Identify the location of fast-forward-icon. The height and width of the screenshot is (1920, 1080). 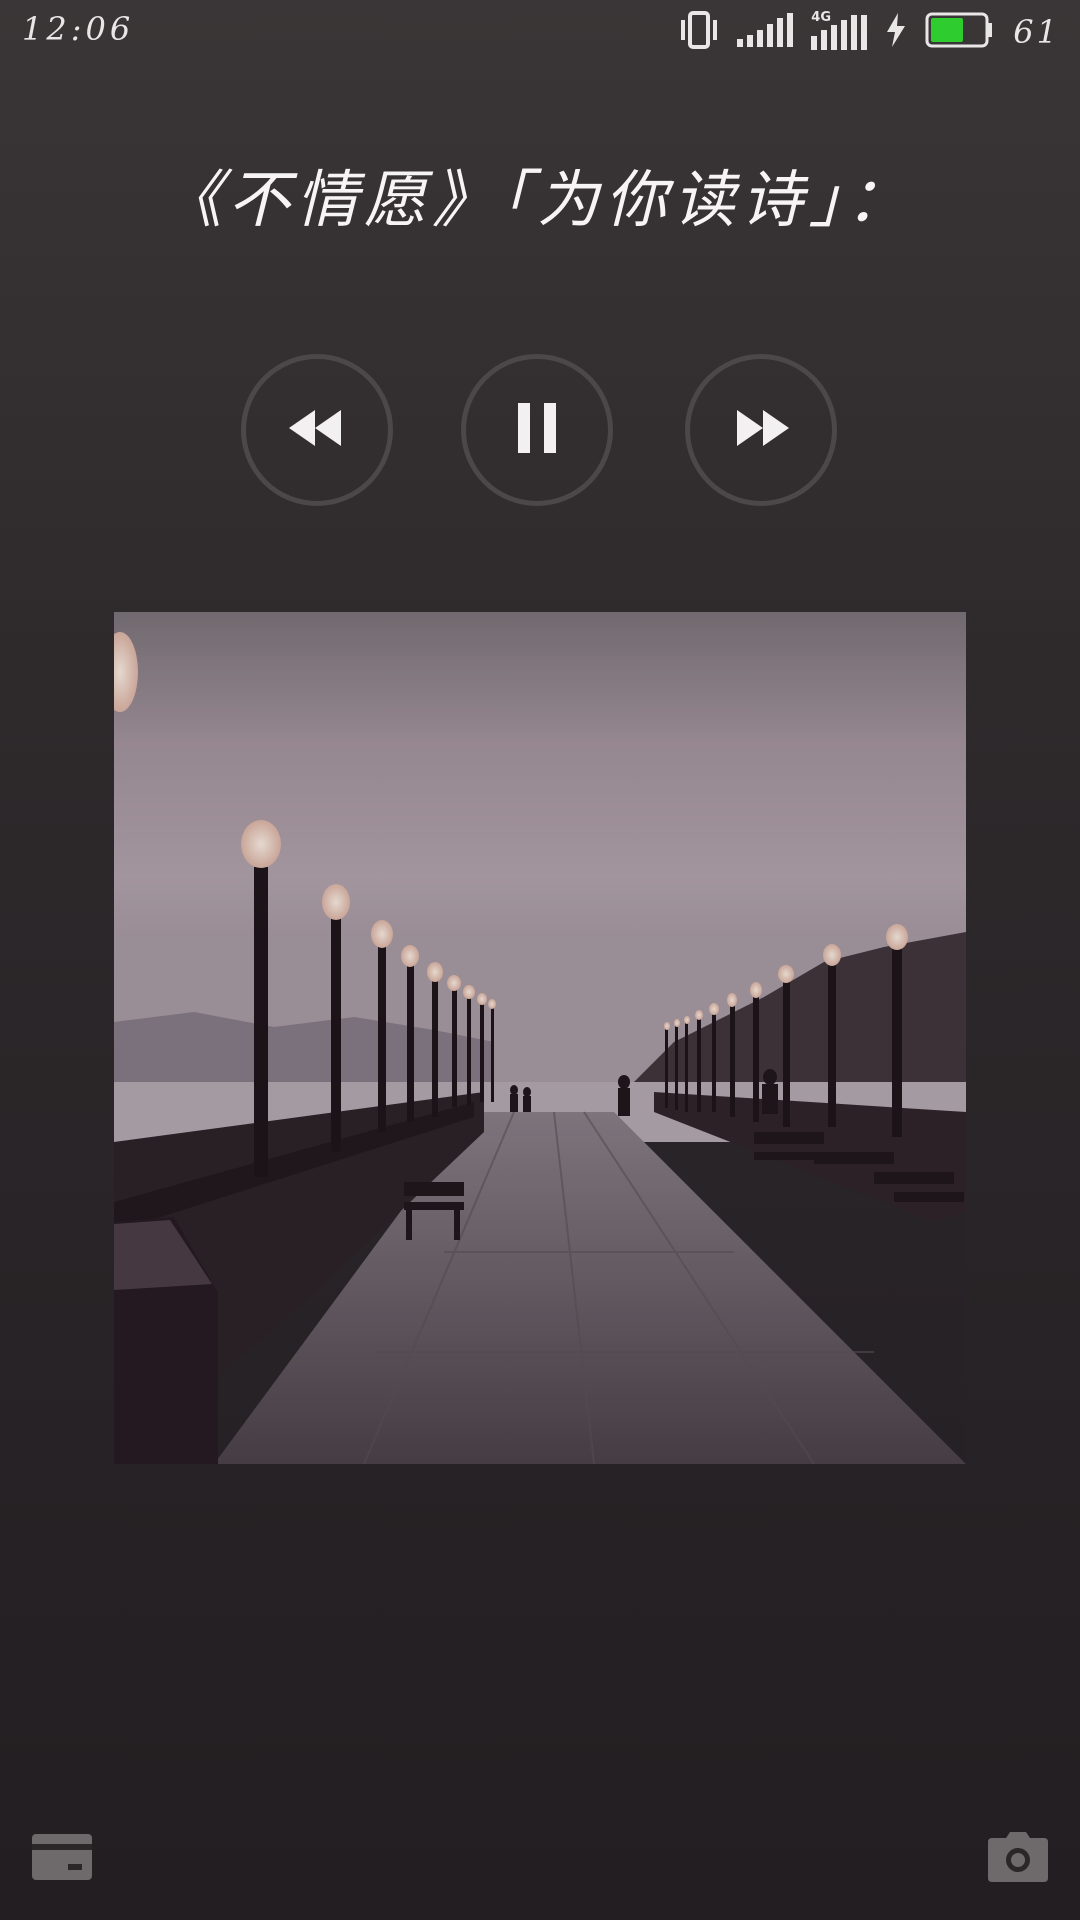
(761, 430).